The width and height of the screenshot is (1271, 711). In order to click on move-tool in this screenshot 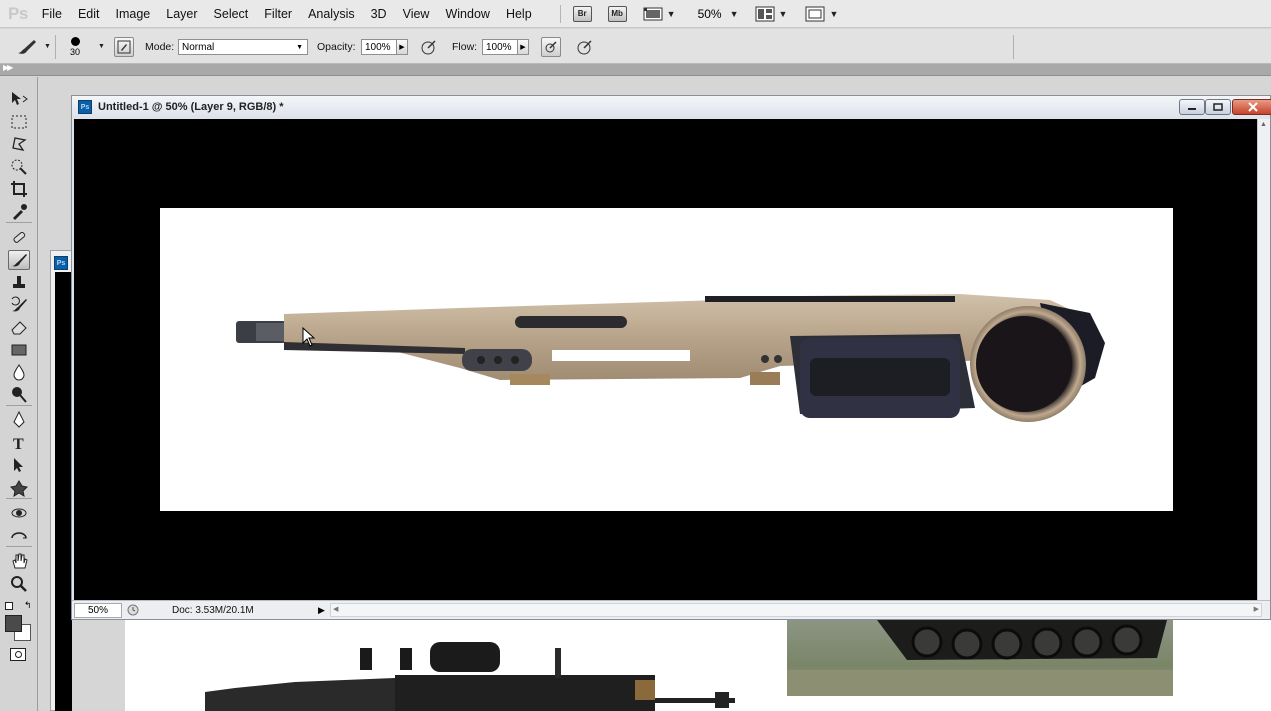, I will do `click(19, 99)`.